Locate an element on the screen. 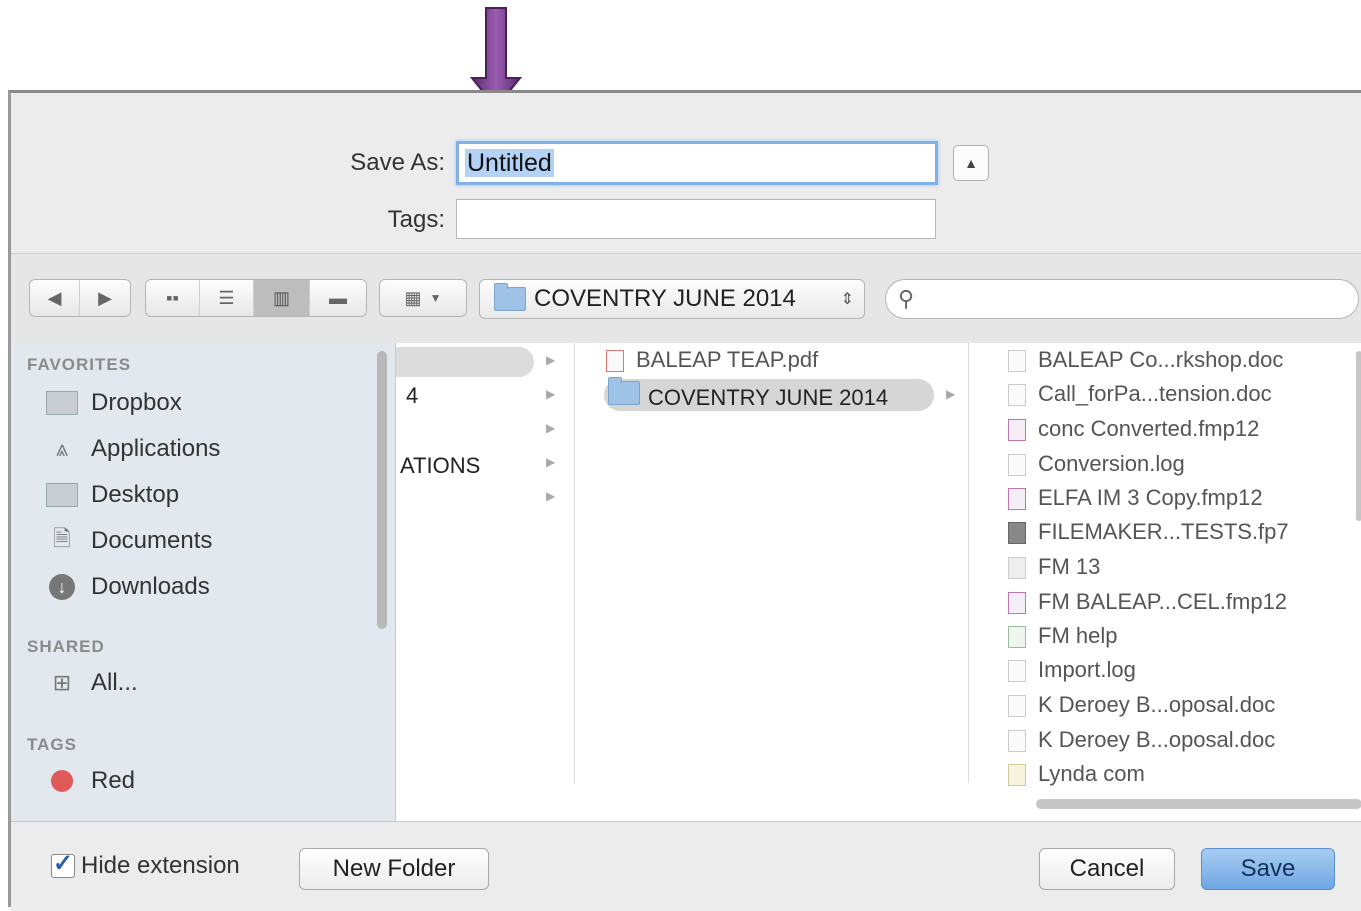 The width and height of the screenshot is (1361, 911). hide-extension-checkbox: Hide extension is located at coordinates (145, 864).